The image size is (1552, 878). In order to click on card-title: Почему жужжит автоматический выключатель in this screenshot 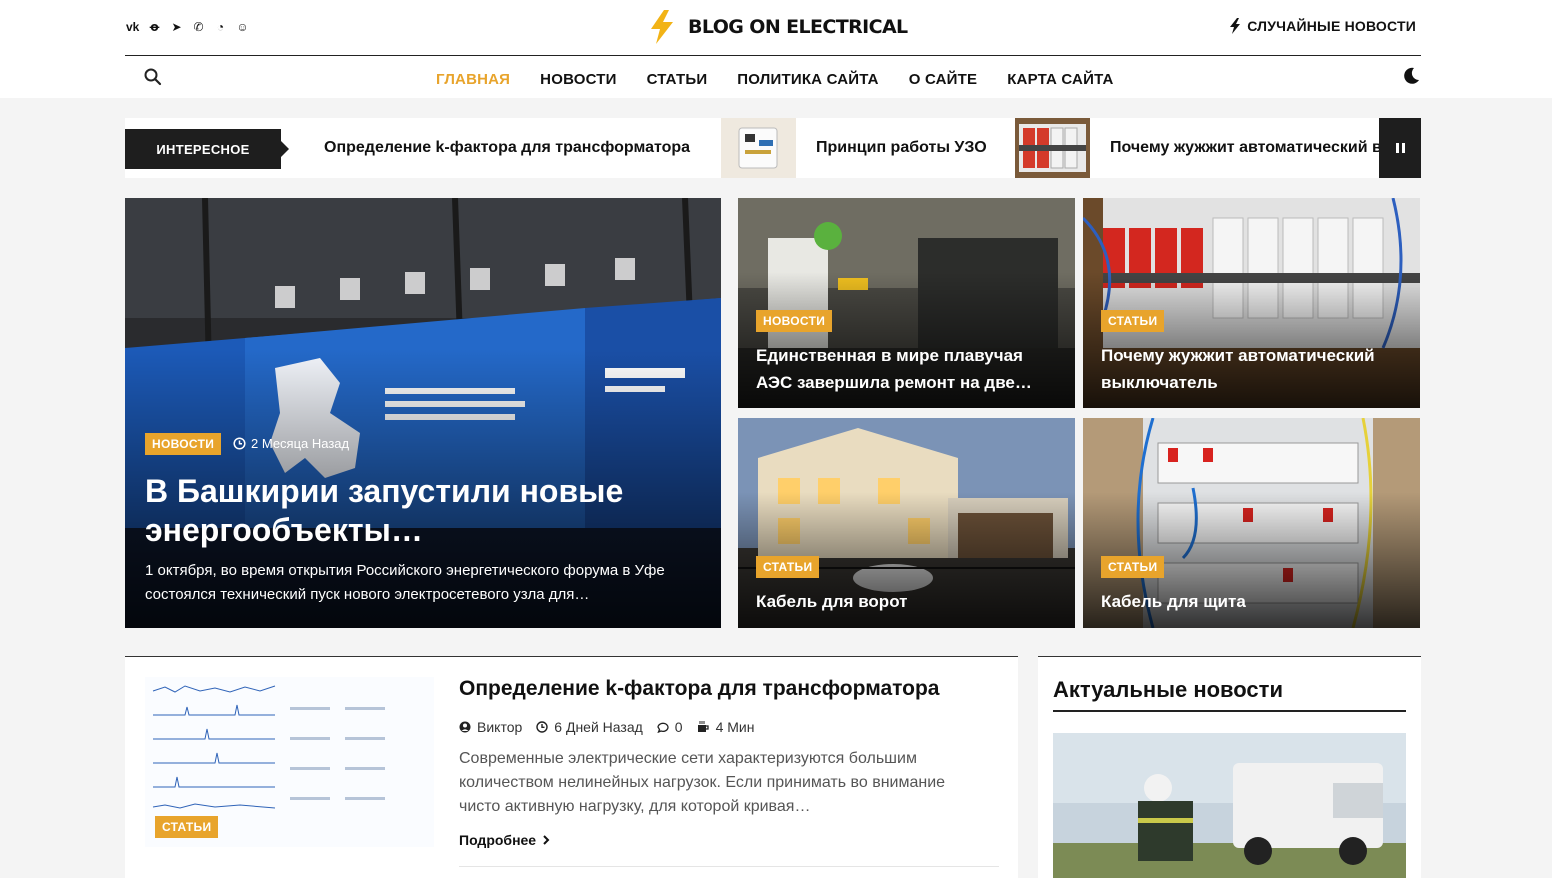, I will do `click(1251, 369)`.